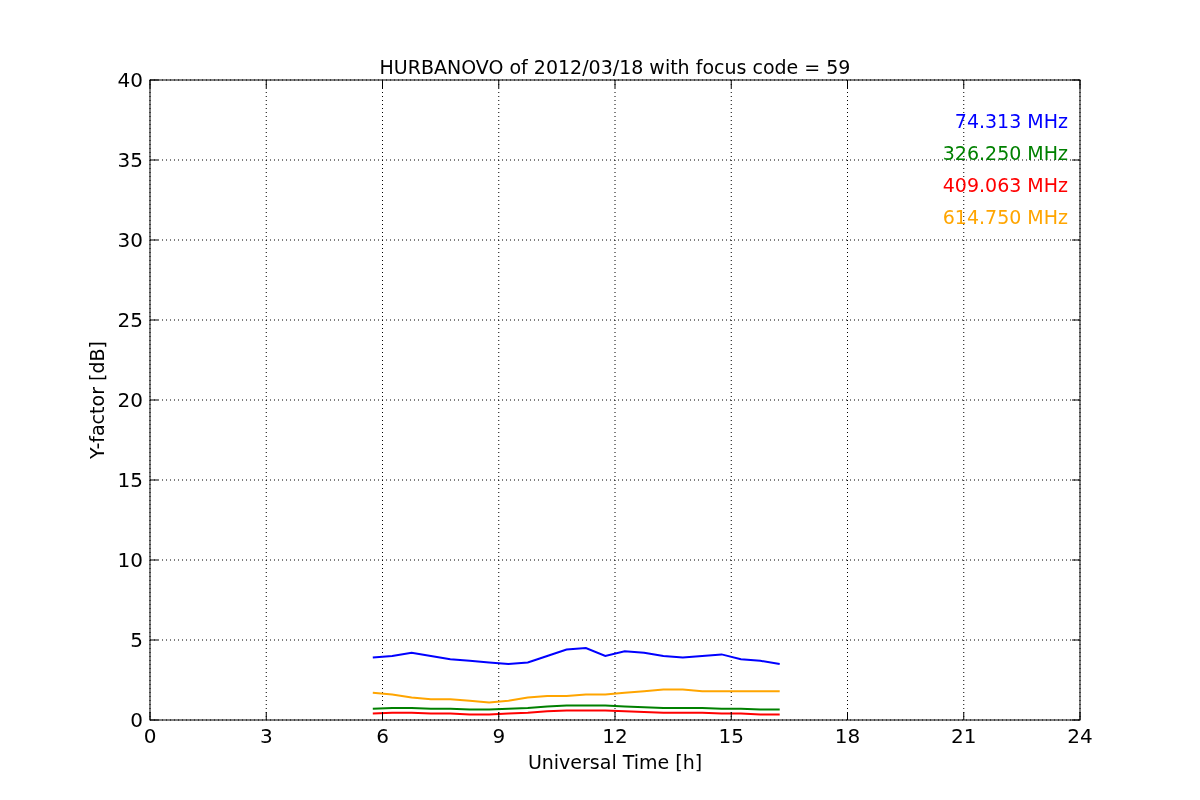 Image resolution: width=1200 pixels, height=800 pixels. Describe the element at coordinates (499, 736) in the screenshot. I see `tick-label: 9` at that location.